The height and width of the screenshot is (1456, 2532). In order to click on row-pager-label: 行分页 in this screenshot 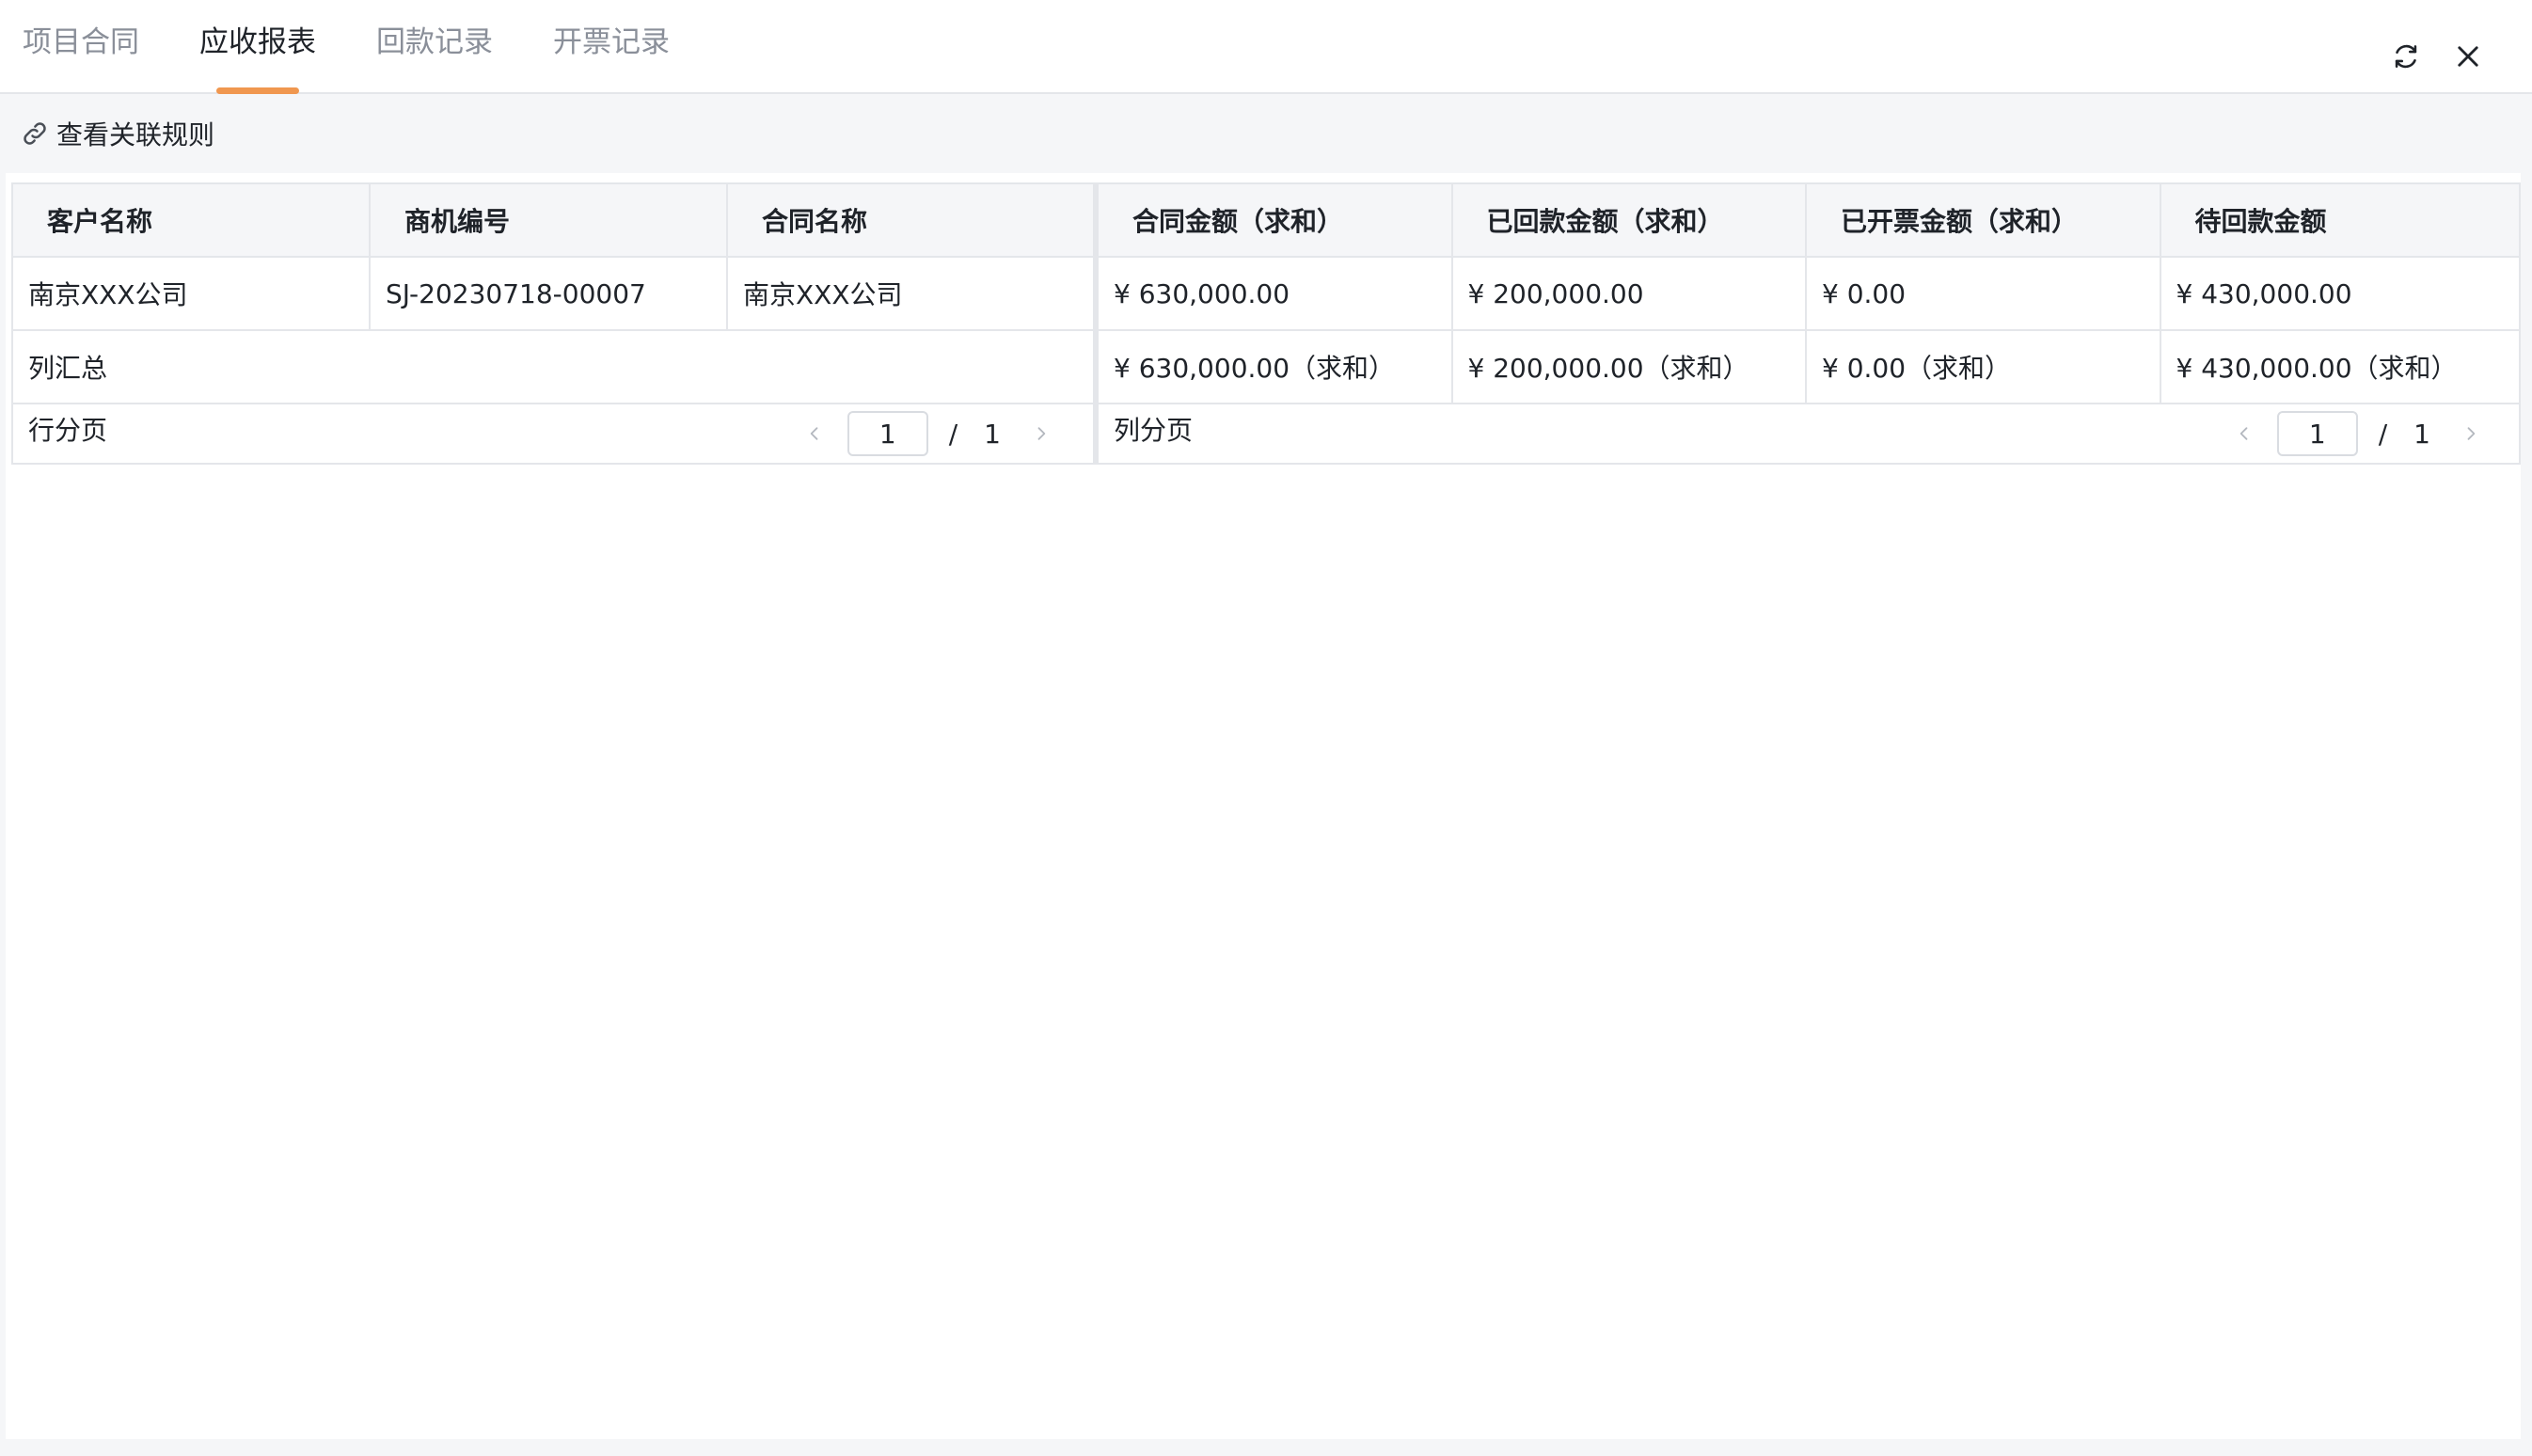, I will do `click(68, 430)`.